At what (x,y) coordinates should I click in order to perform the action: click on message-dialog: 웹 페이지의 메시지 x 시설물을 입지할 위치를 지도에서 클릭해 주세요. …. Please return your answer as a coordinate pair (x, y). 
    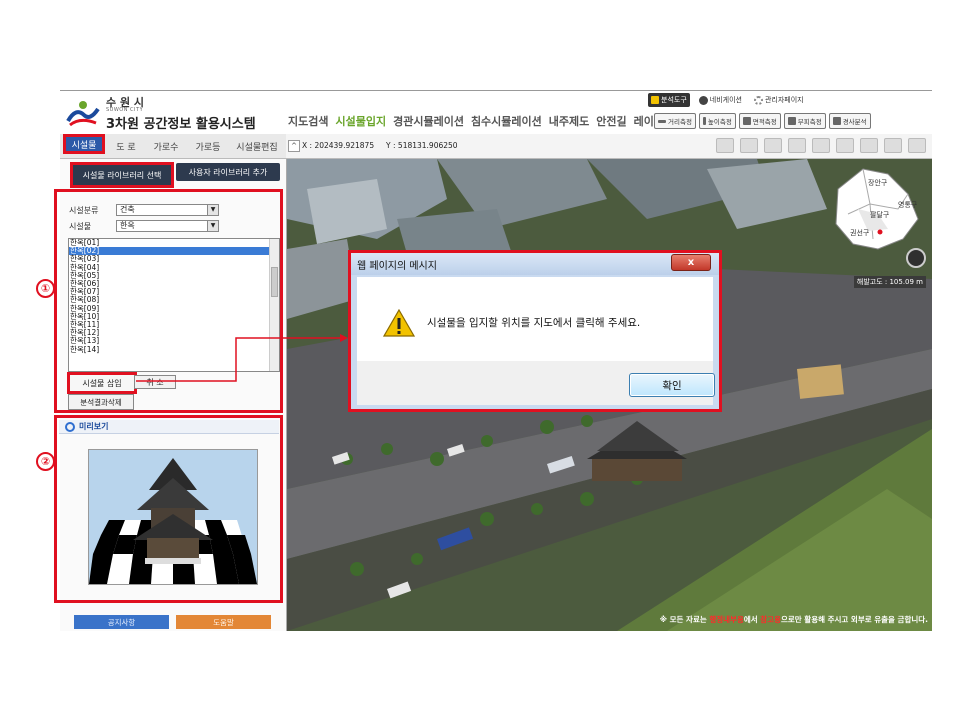
    Looking at the image, I should click on (535, 331).